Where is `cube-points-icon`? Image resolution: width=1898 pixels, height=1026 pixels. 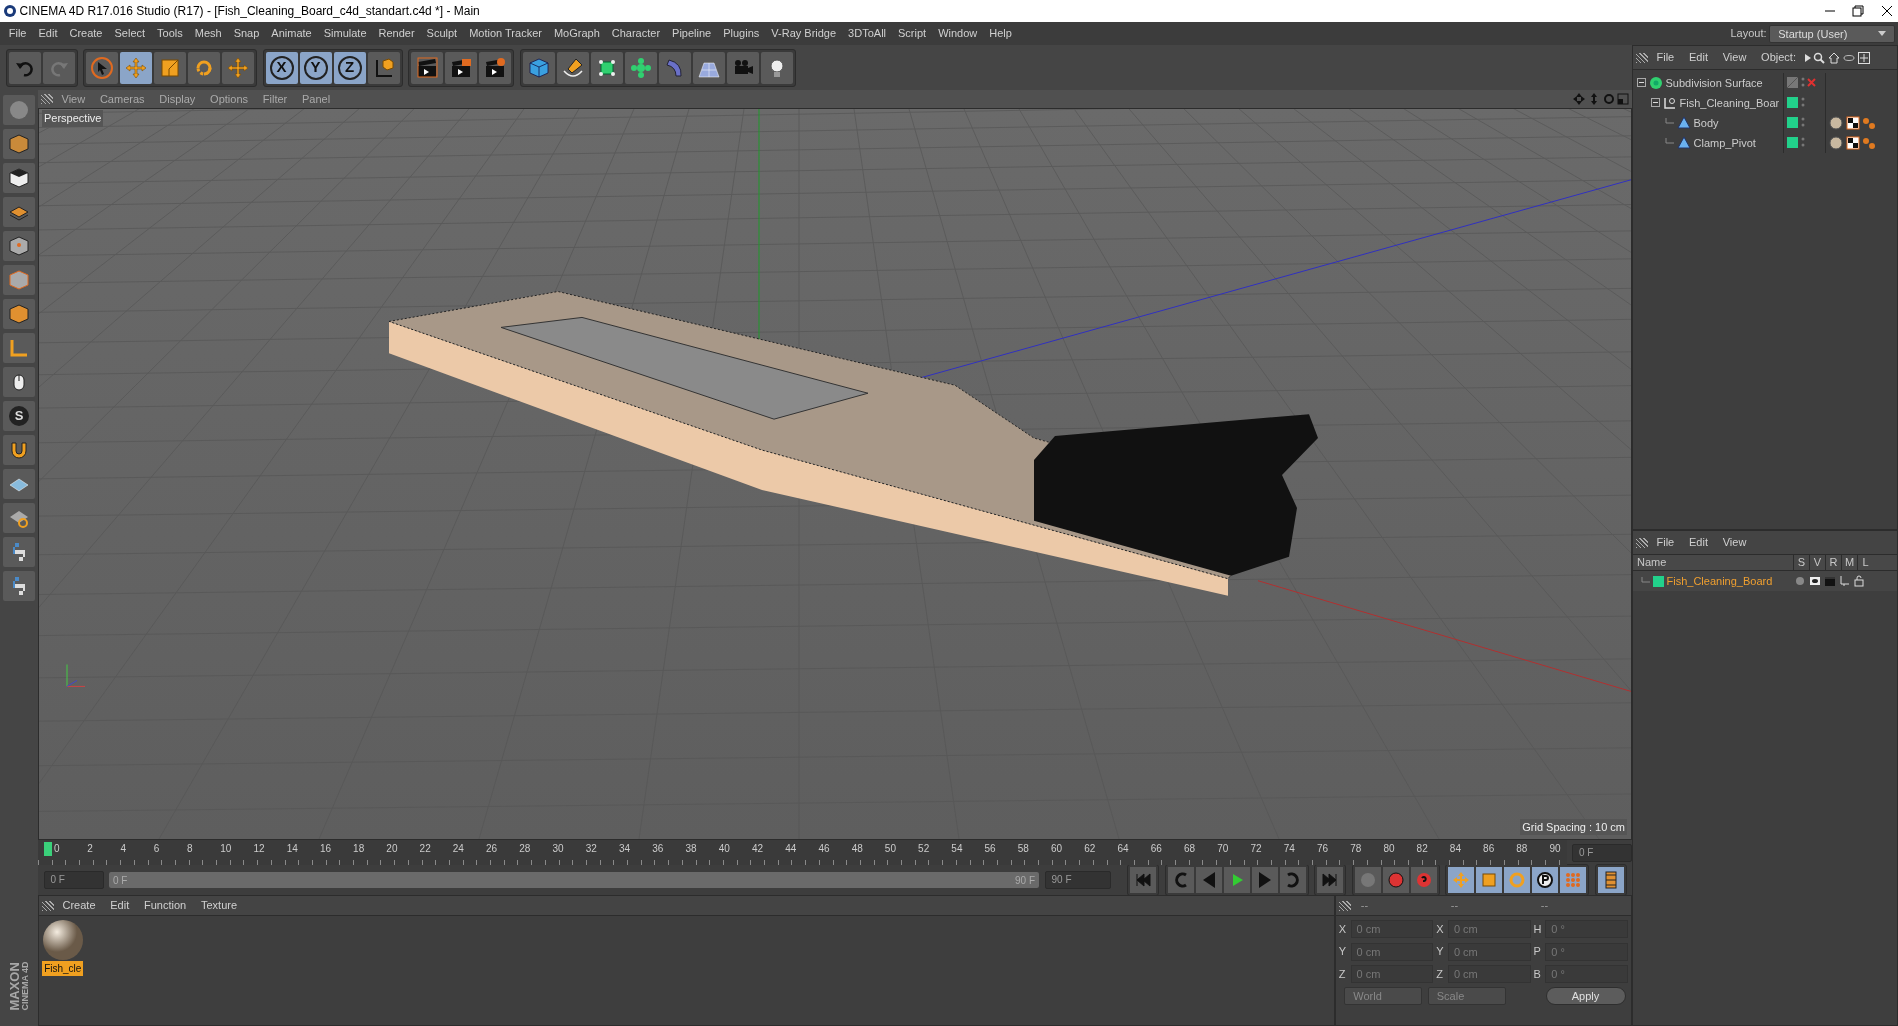 cube-points-icon is located at coordinates (19, 245).